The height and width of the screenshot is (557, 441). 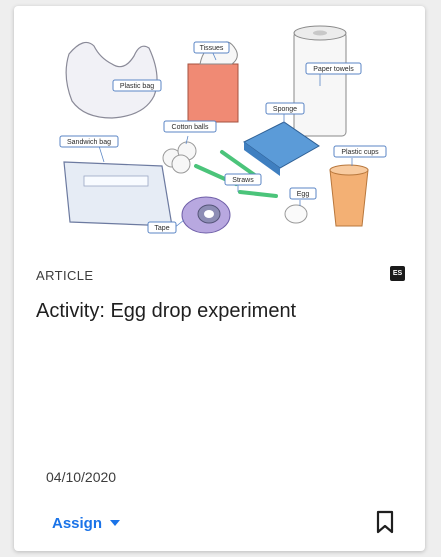 I want to click on label-egg: Egg, so click(x=303, y=193).